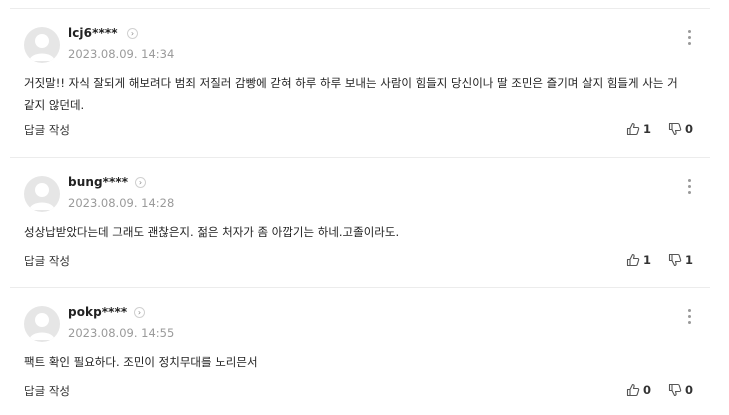 This screenshot has height=415, width=729. What do you see at coordinates (647, 390) in the screenshot?
I see `like-count: 0` at bounding box center [647, 390].